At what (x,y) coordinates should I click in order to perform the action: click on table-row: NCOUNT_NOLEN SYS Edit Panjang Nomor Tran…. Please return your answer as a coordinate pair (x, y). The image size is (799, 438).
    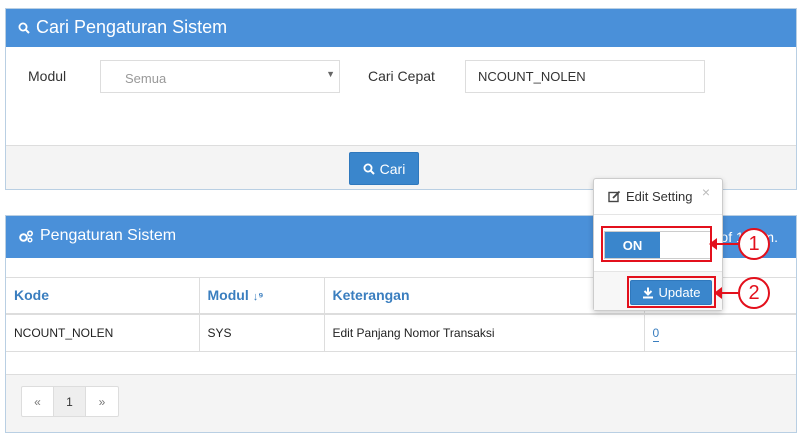
    Looking at the image, I should click on (401, 332).